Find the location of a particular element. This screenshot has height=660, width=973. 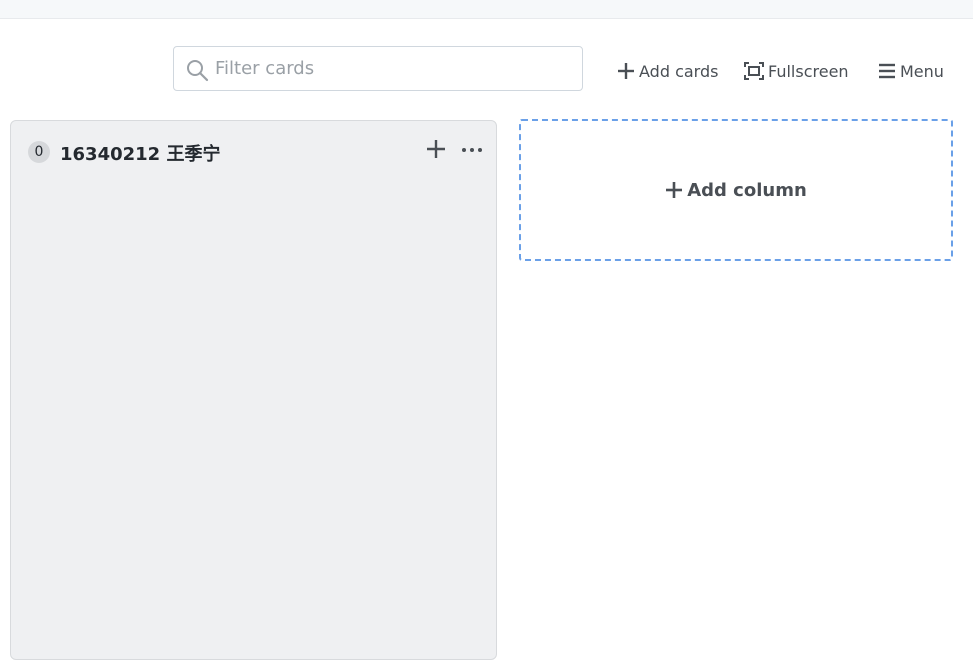

add-cards-label: Add cards is located at coordinates (679, 71).